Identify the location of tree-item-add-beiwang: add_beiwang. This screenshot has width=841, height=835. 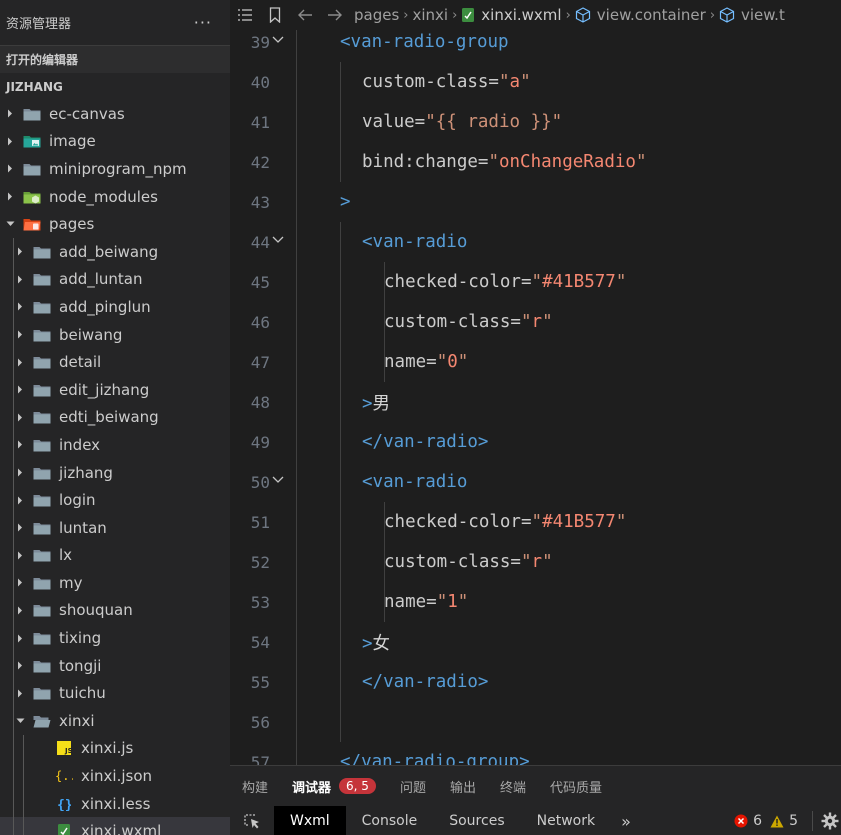
(115, 252).